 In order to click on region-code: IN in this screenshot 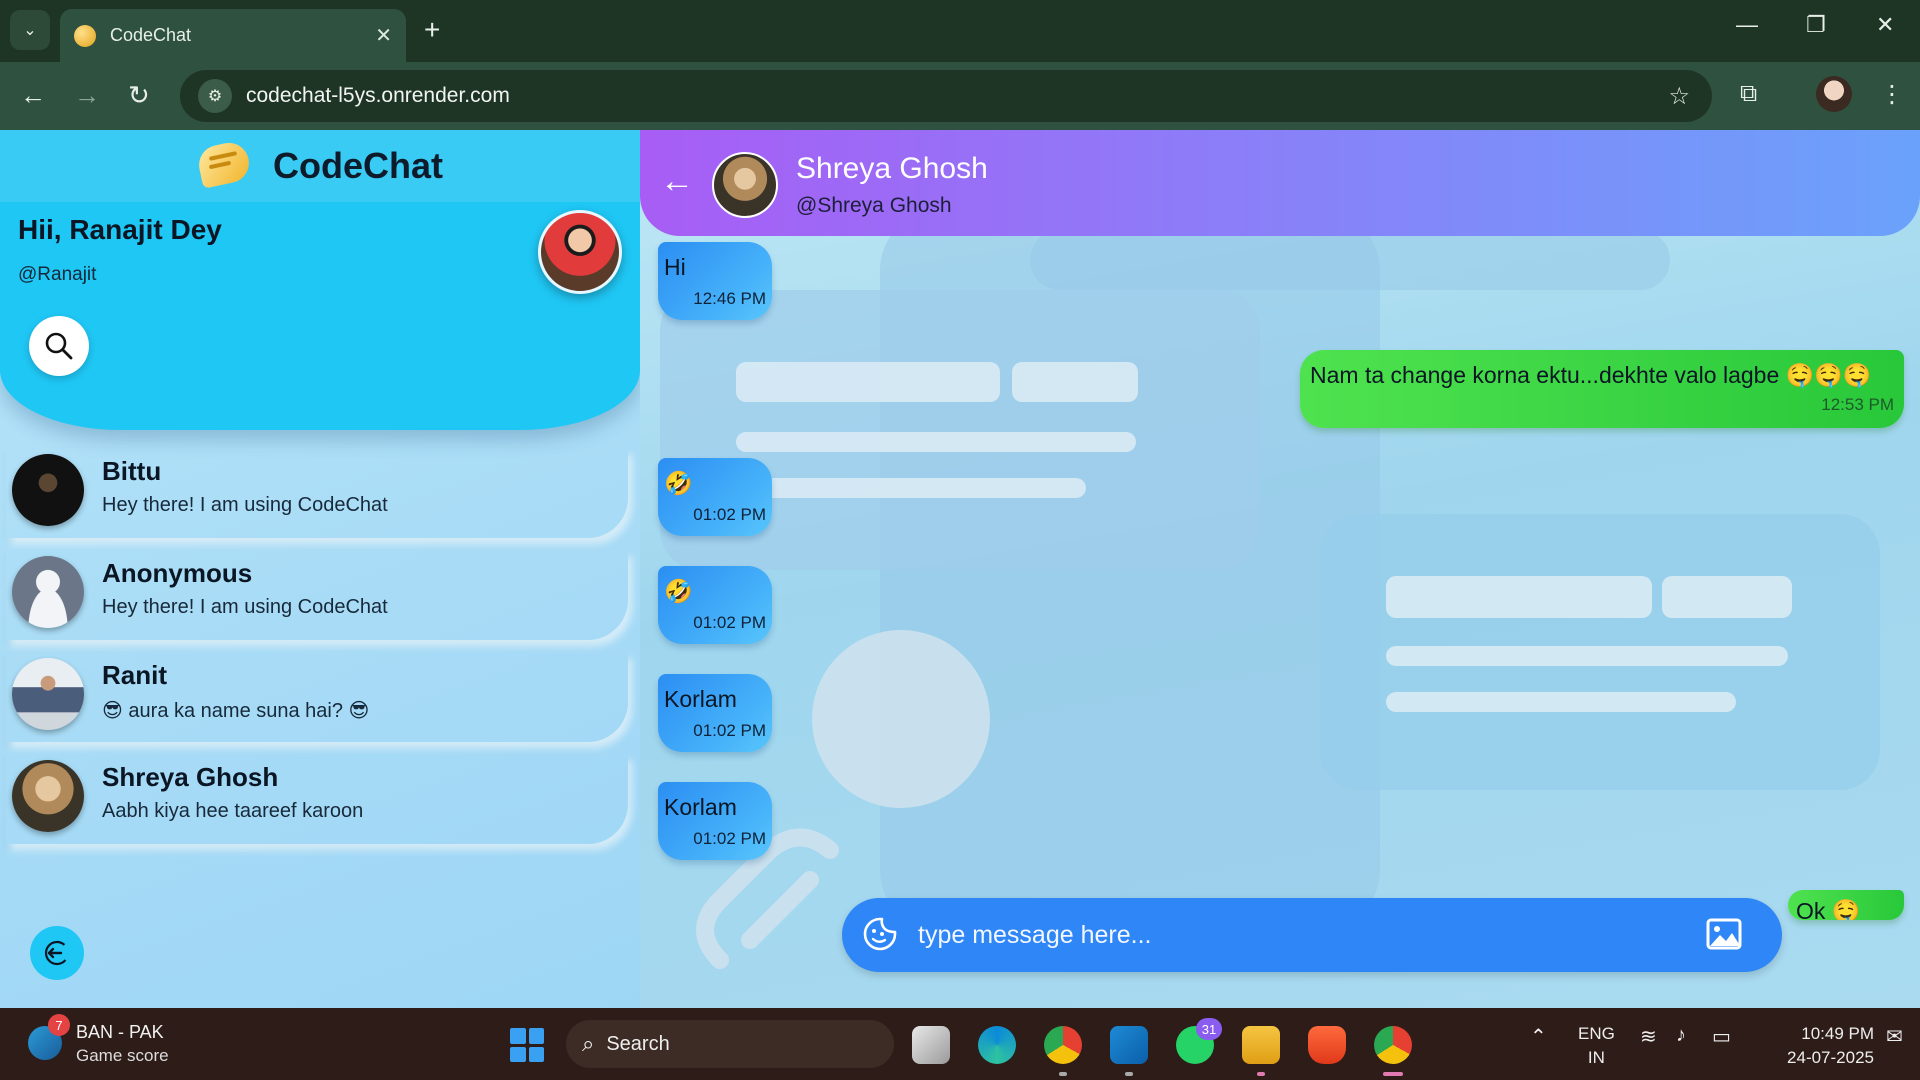, I will do `click(1596, 1057)`.